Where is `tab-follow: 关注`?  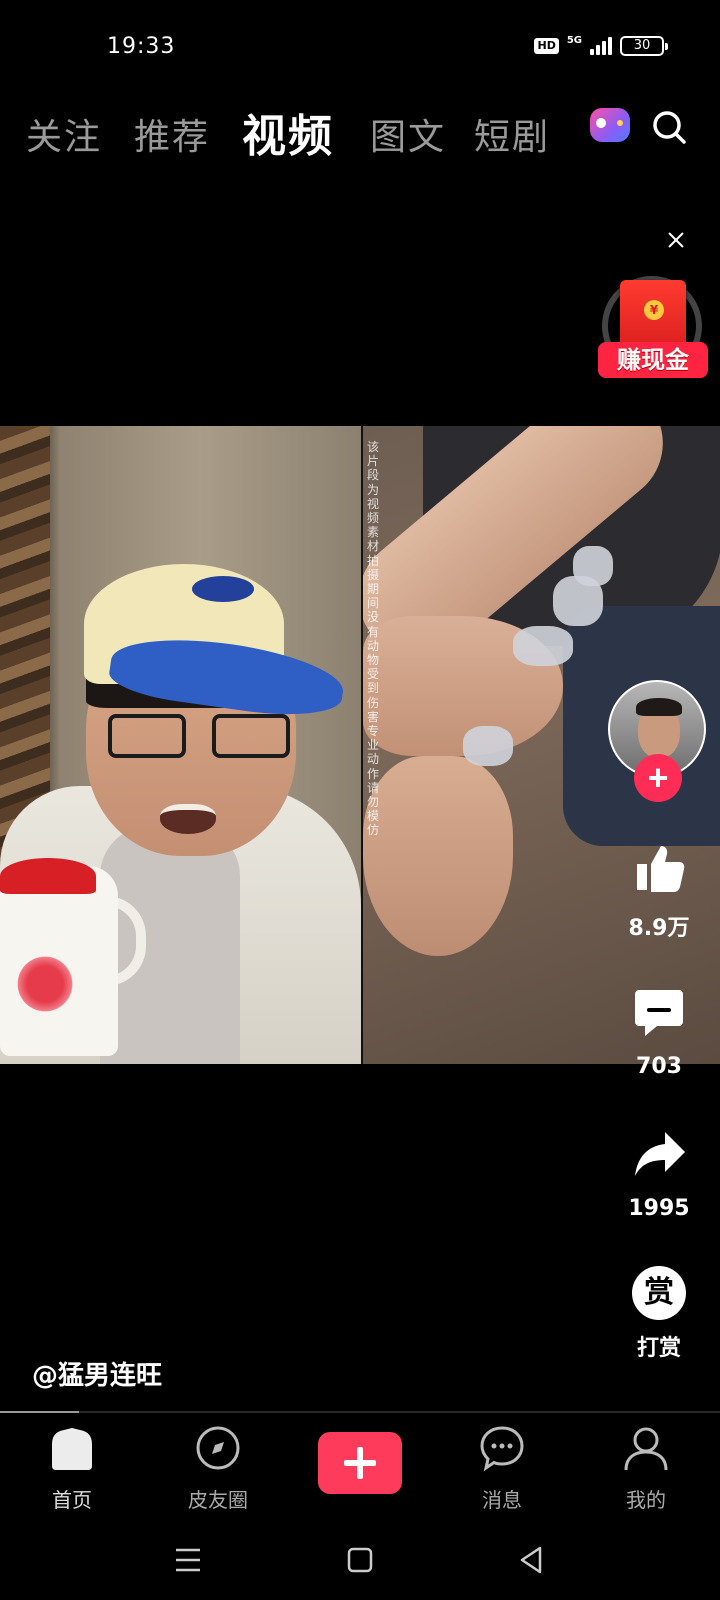
tab-follow: 关注 is located at coordinates (64, 134).